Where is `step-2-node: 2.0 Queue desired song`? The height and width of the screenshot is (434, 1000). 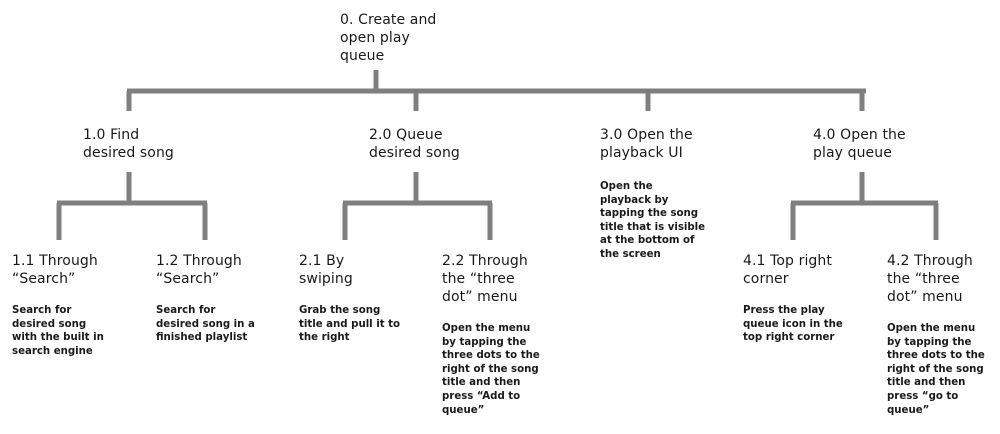
step-2-node: 2.0 Queue desired song is located at coordinates (414, 144).